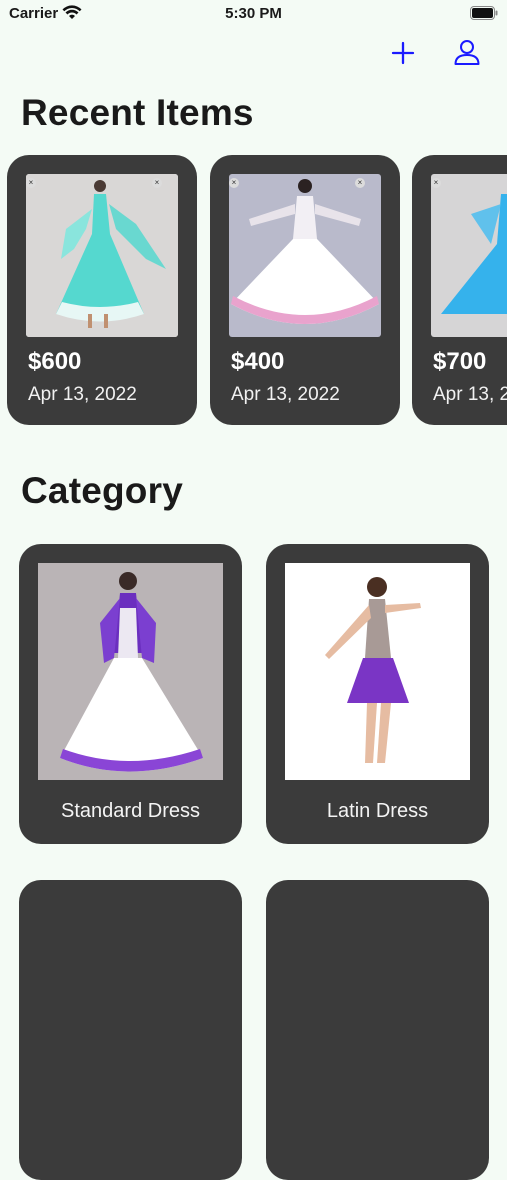 The height and width of the screenshot is (1180, 507). Describe the element at coordinates (55, 361) in the screenshot. I see `item-price: $600` at that location.